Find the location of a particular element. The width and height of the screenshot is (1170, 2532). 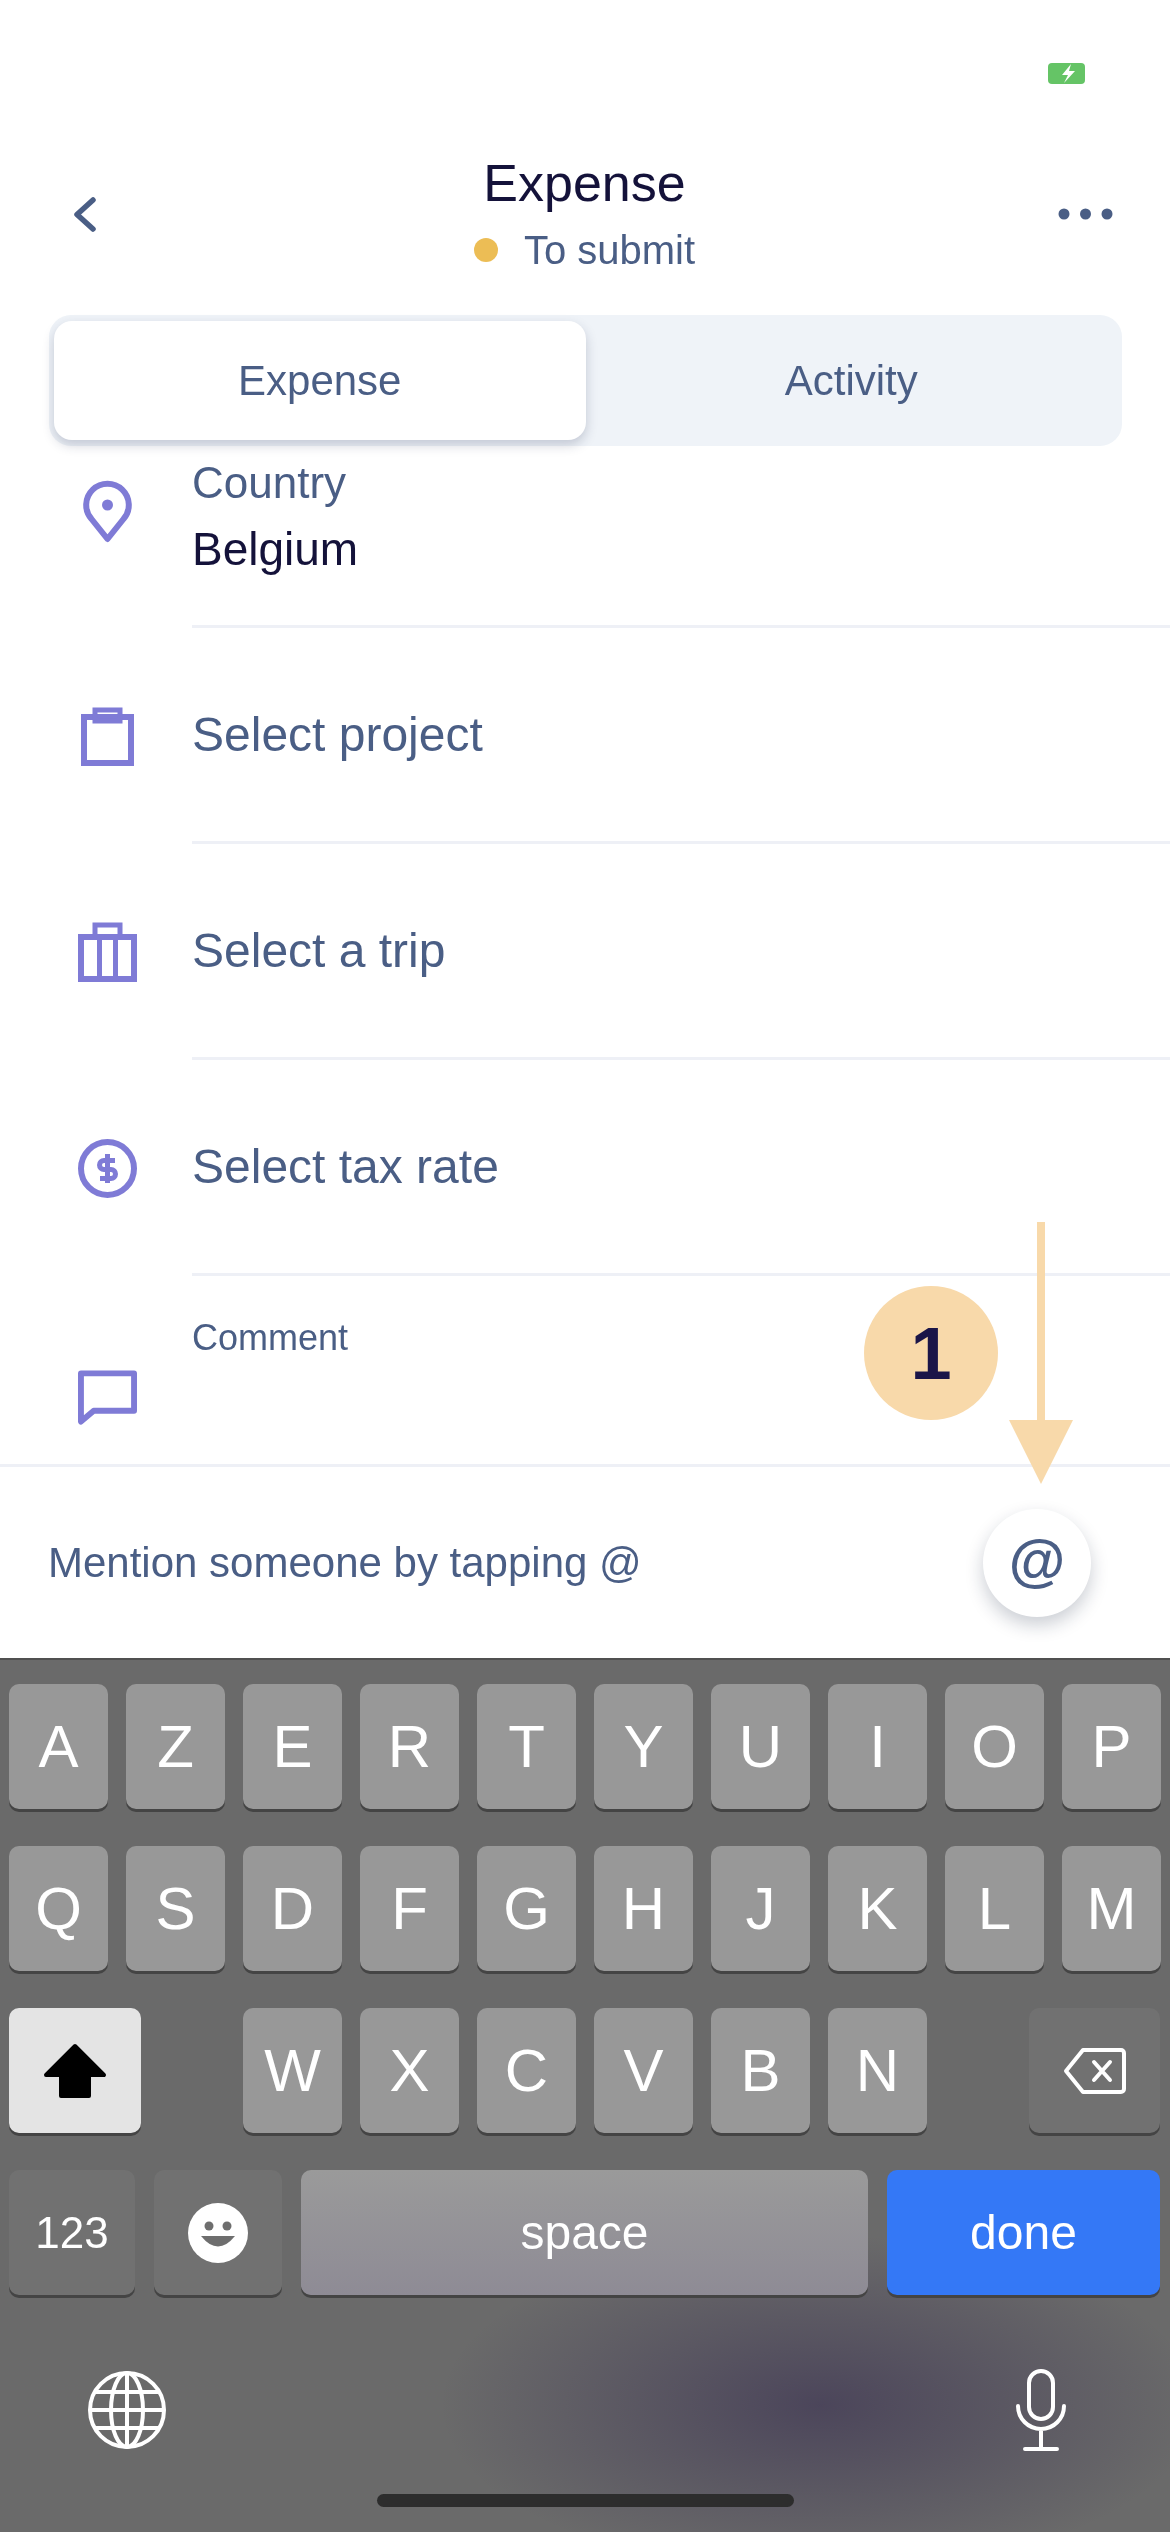

key: O is located at coordinates (994, 1746).